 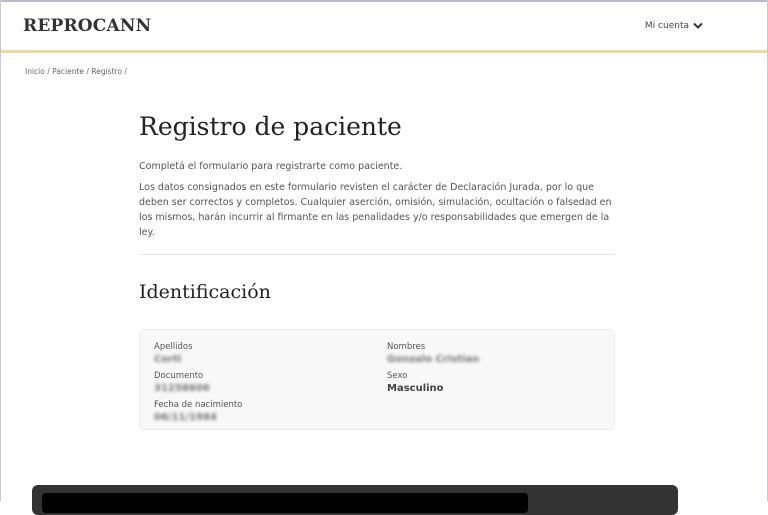 I want to click on chevron-down-icon, so click(x=698, y=25).